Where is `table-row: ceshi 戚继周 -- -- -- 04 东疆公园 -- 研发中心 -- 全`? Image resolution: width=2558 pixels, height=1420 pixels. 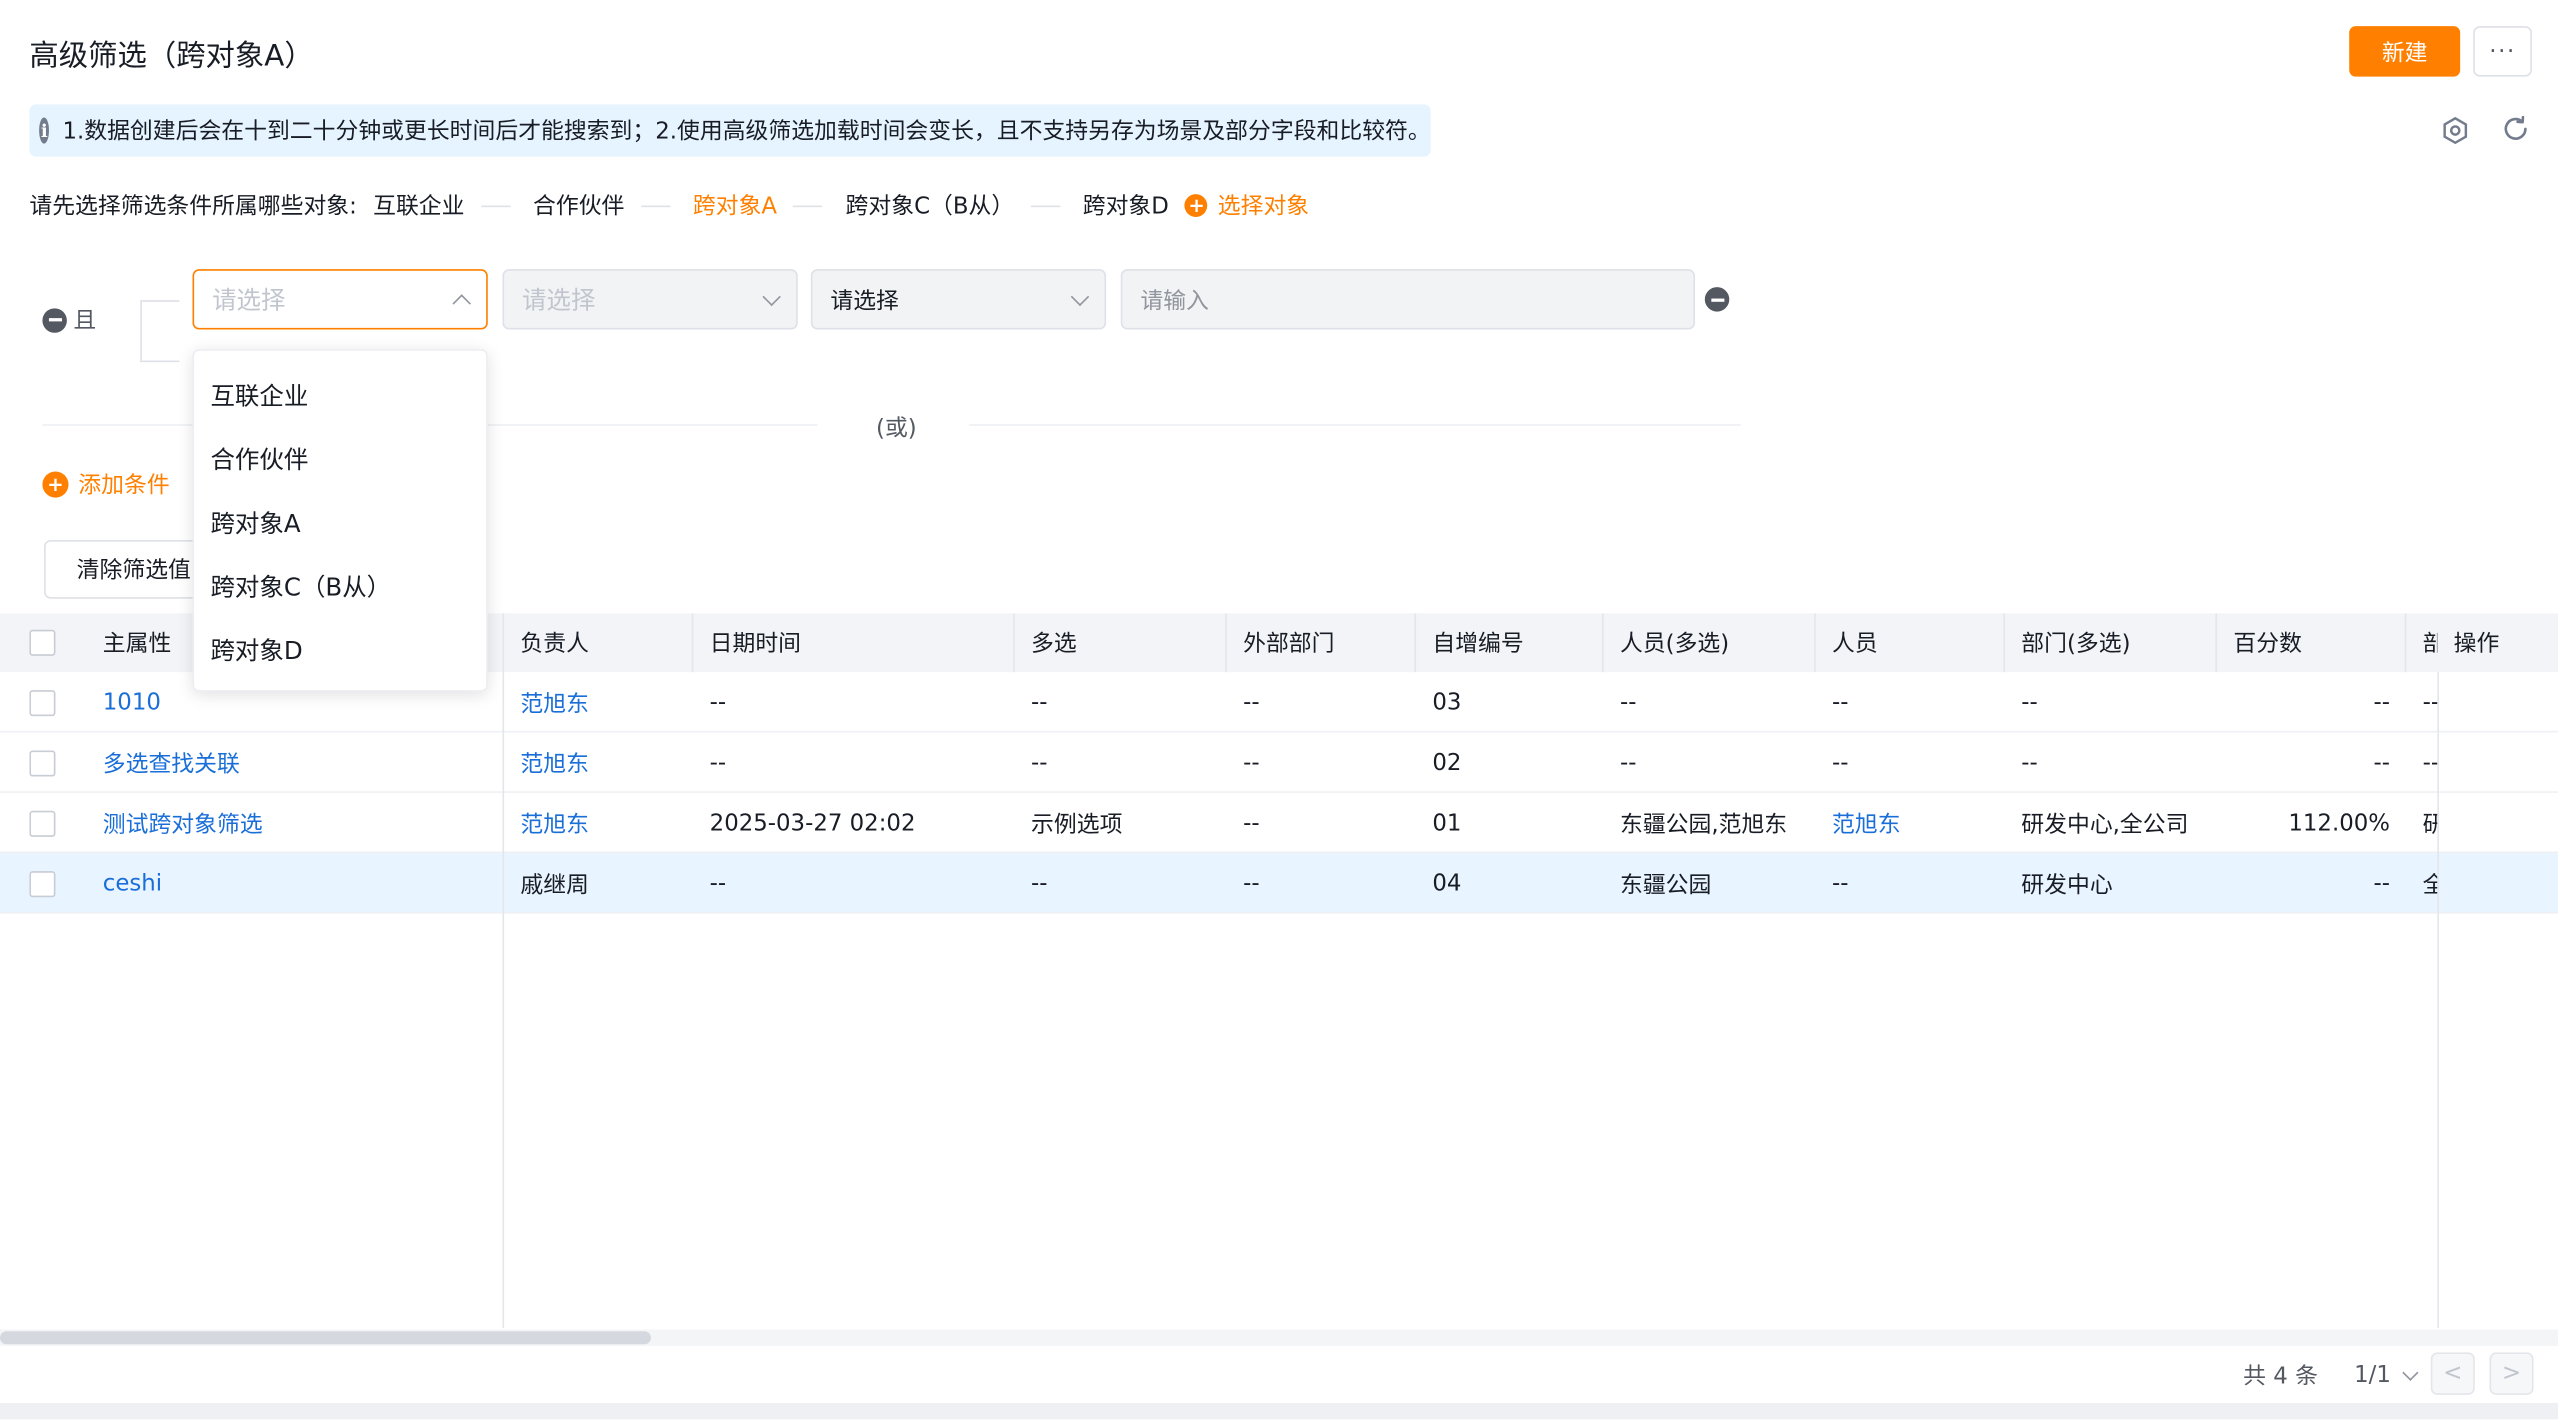
table-row: ceshi 戚继周 -- -- -- 04 东疆公园 -- 研发中心 -- 全 is located at coordinates (1279, 883).